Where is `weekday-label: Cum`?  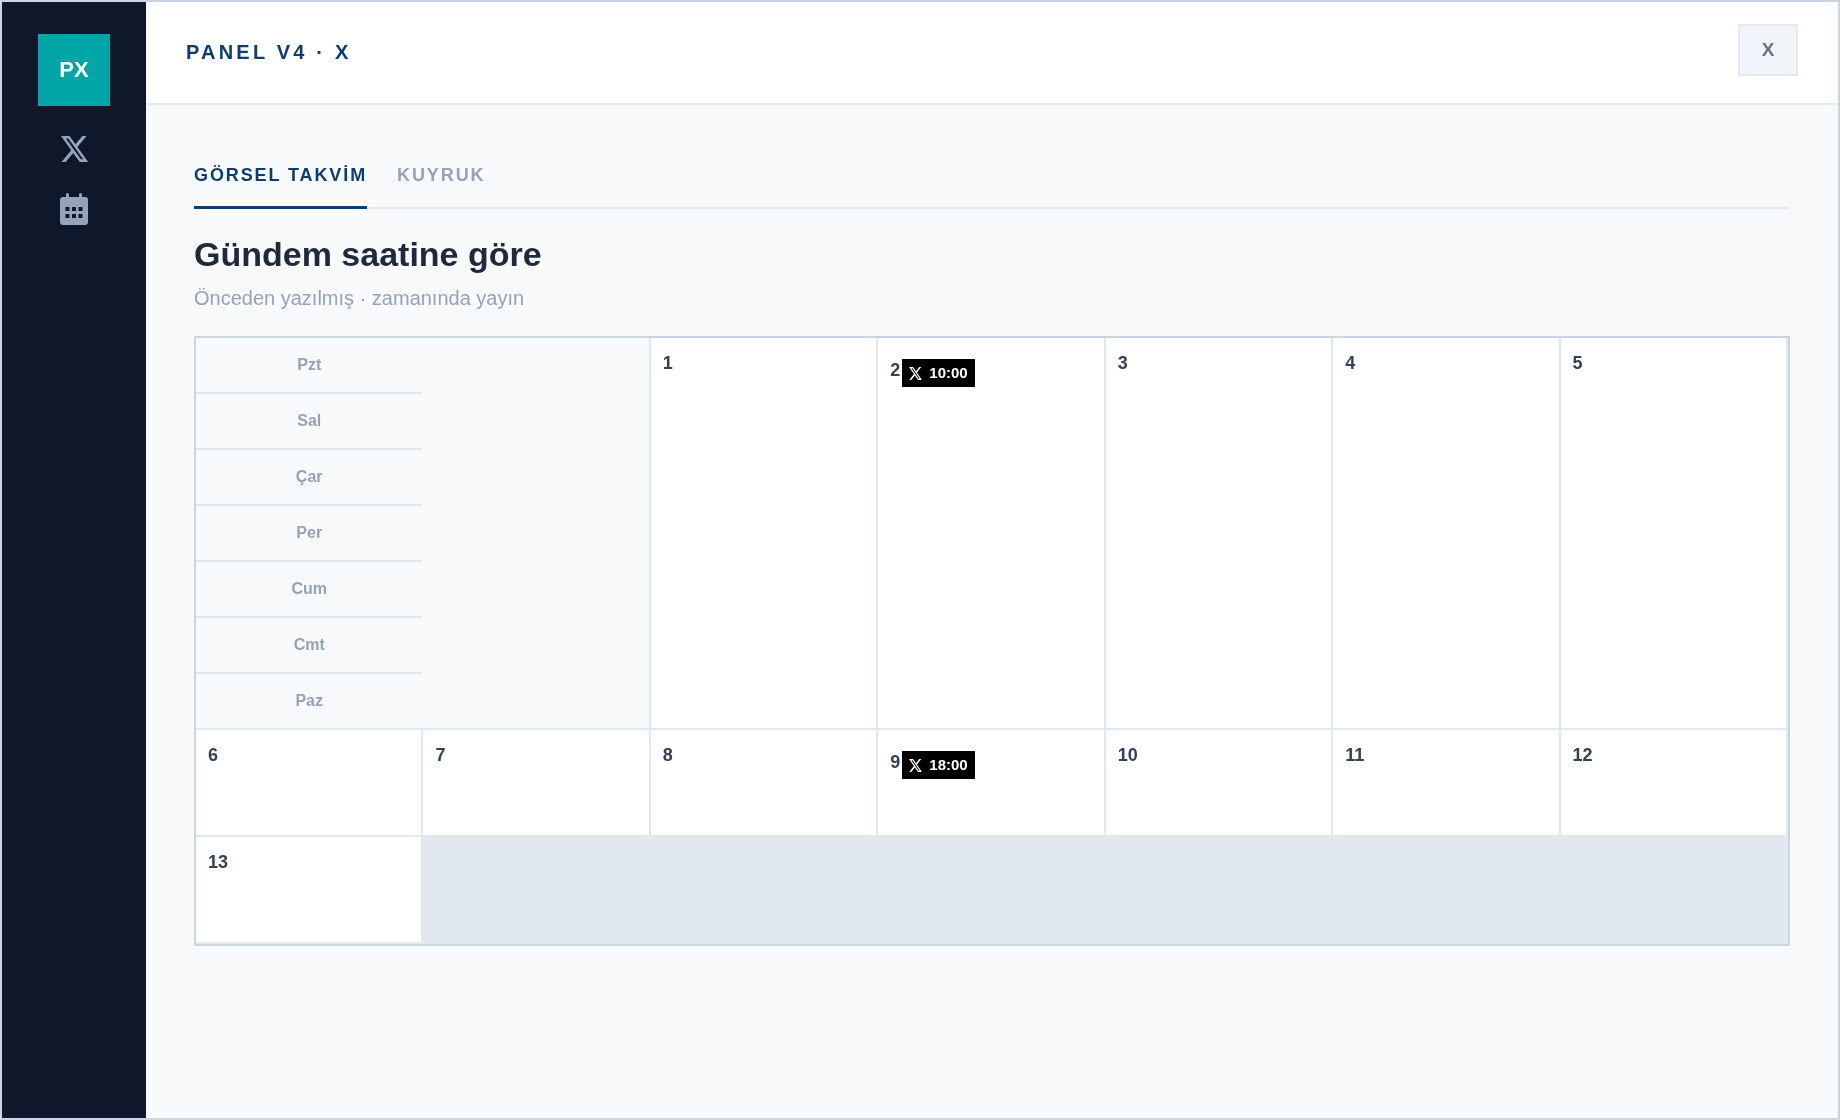
weekday-label: Cum is located at coordinates (309, 589).